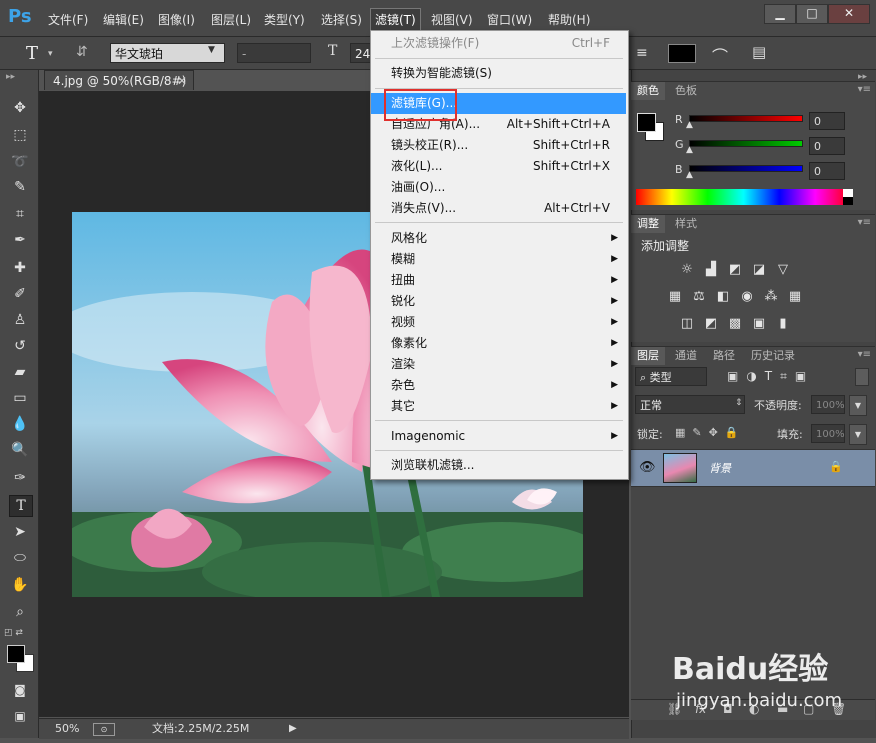 The width and height of the screenshot is (876, 743). What do you see at coordinates (759, 52) in the screenshot?
I see `character-panel-icon: ▤` at bounding box center [759, 52].